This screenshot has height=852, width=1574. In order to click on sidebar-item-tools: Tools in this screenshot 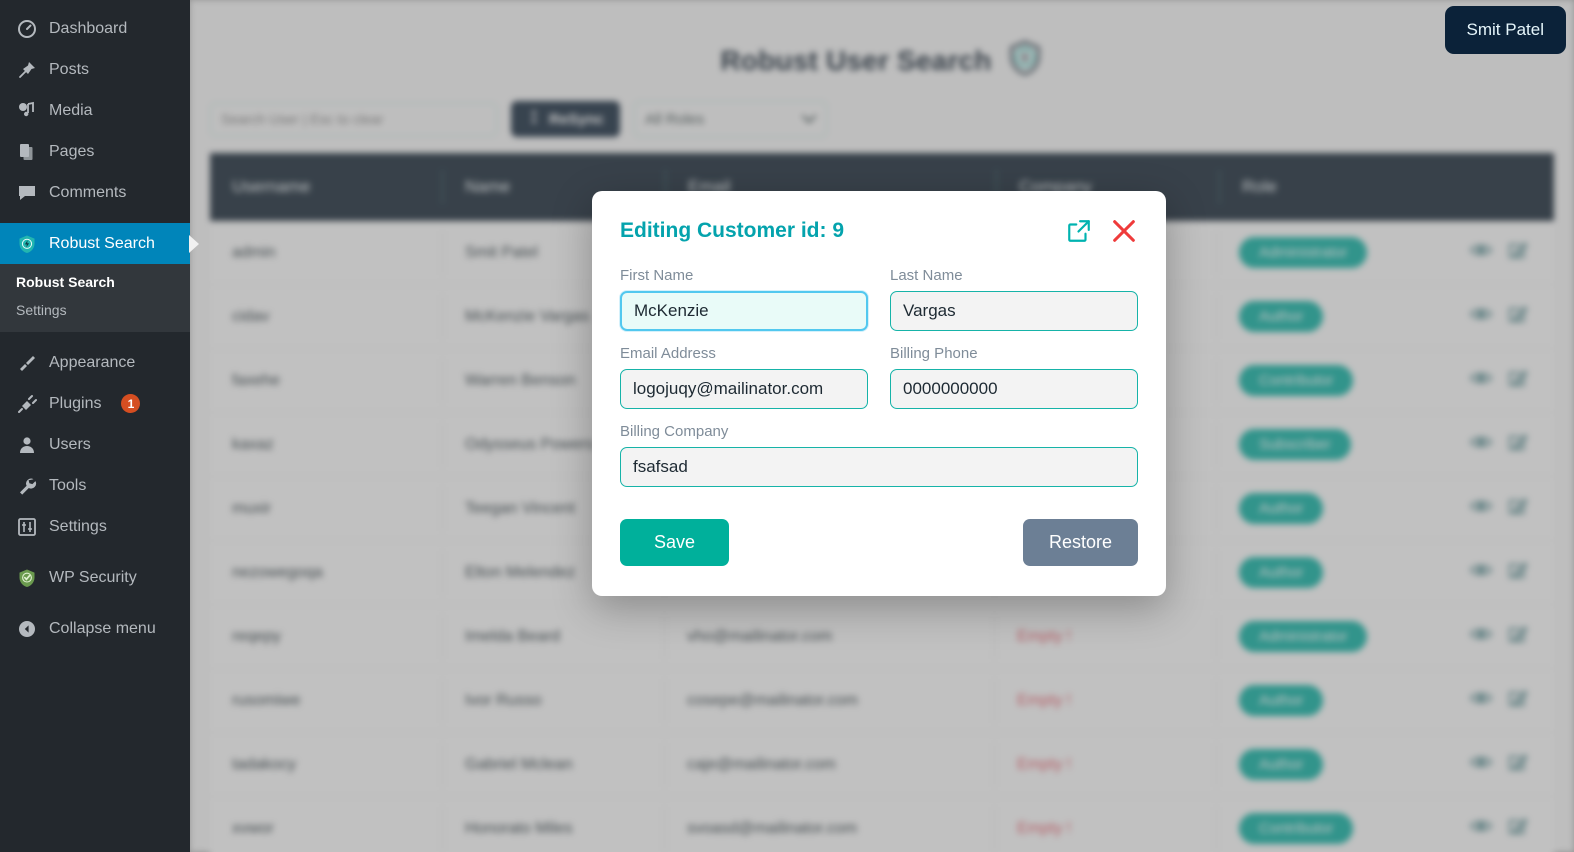, I will do `click(95, 485)`.